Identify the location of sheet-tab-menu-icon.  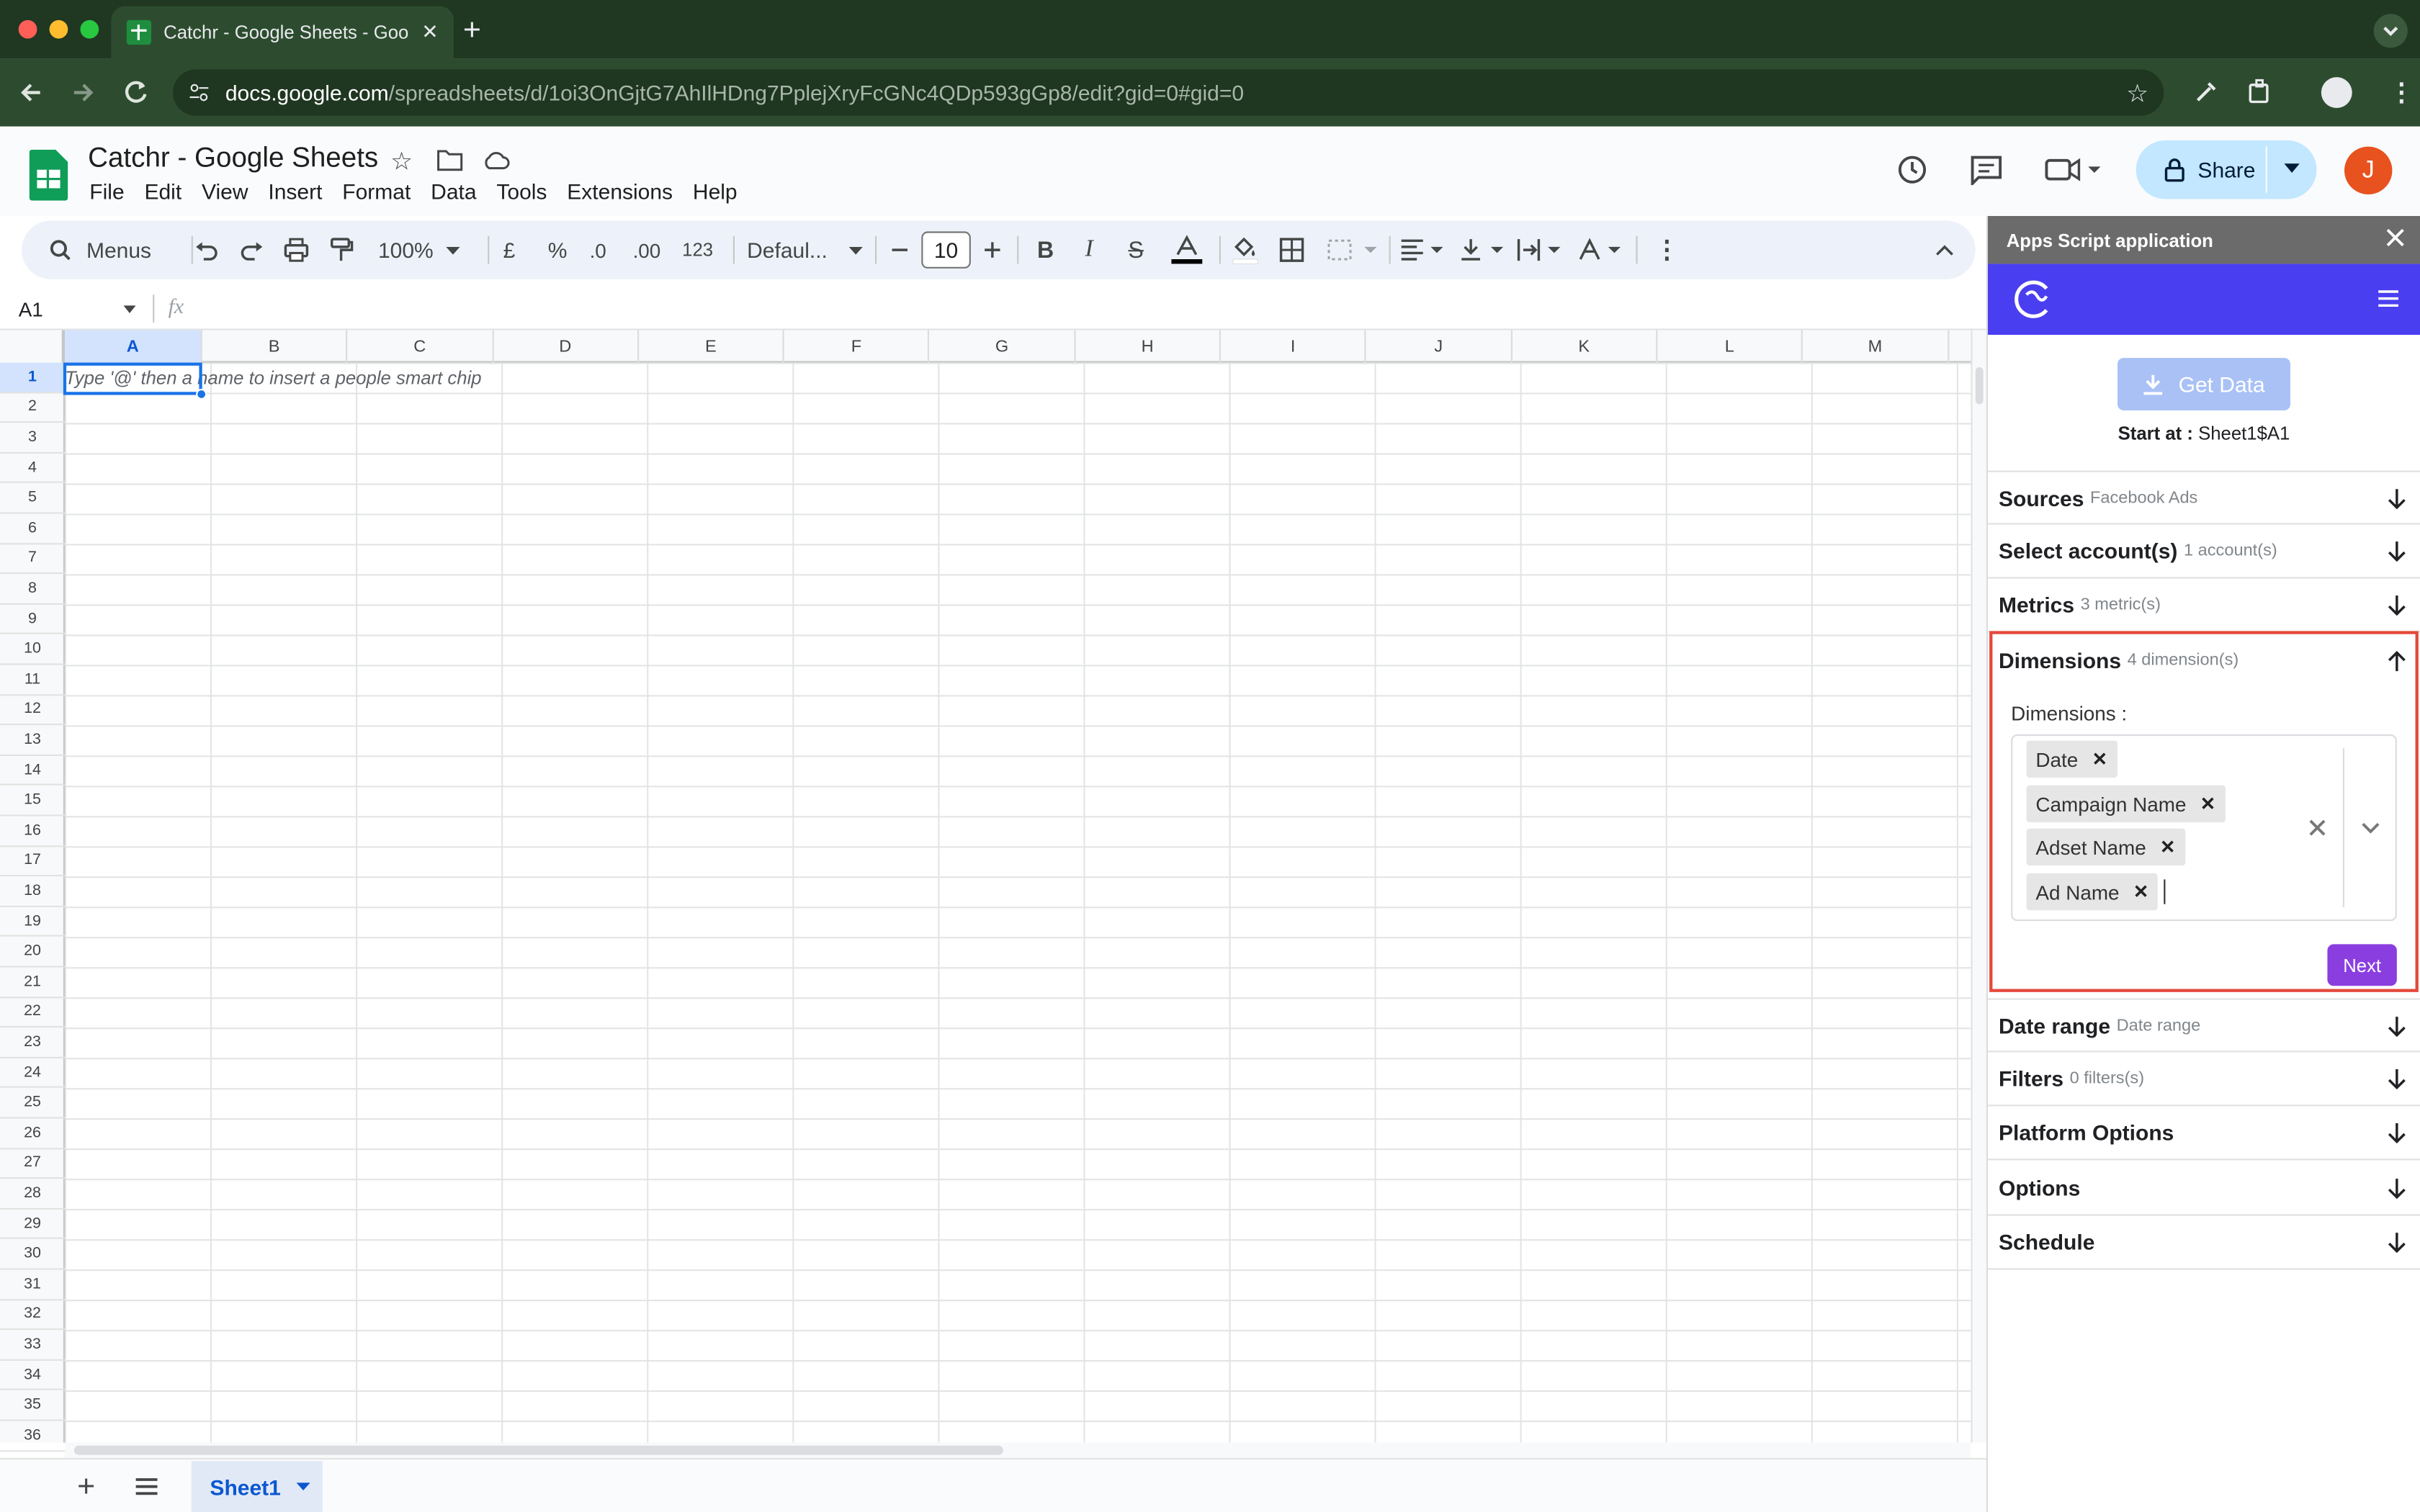
(303, 1486).